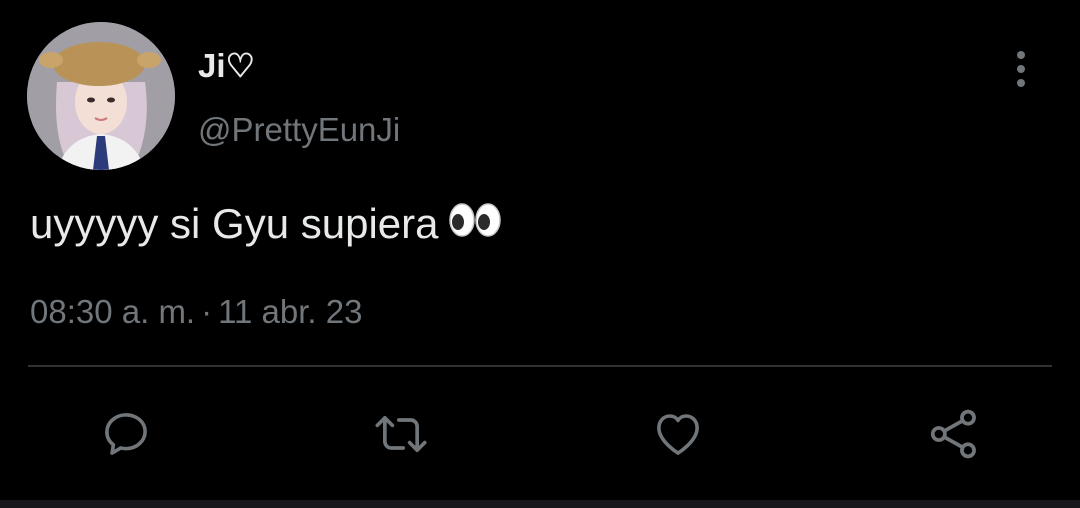  I want to click on more-vertical-icon, so click(1021, 69).